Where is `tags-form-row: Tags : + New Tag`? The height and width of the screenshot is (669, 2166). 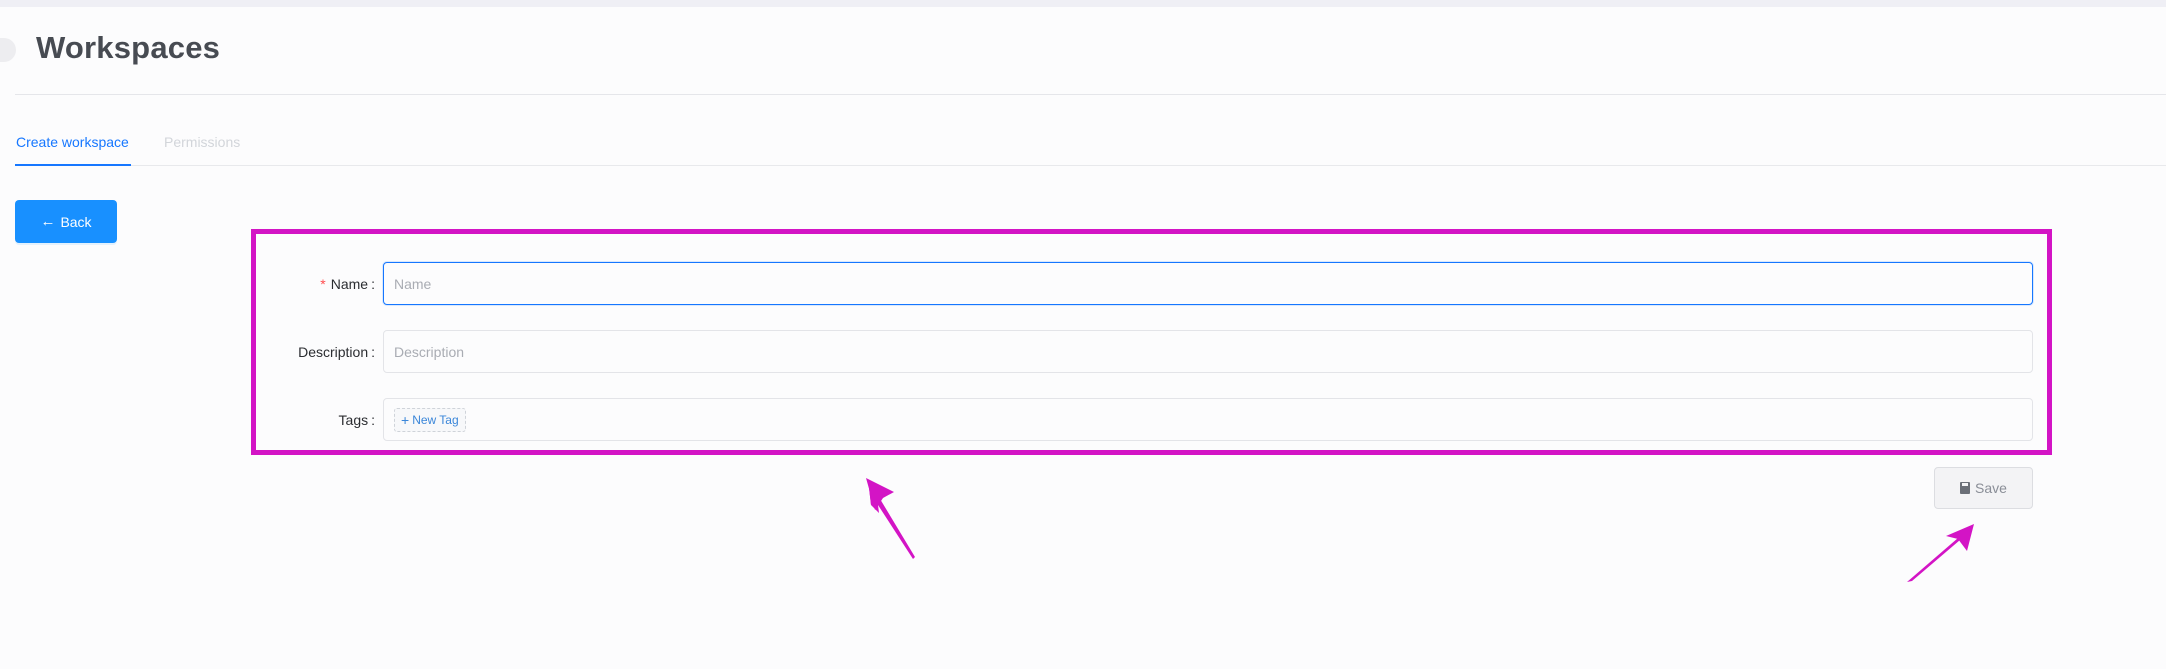 tags-form-row: Tags : + New Tag is located at coordinates (1186, 419).